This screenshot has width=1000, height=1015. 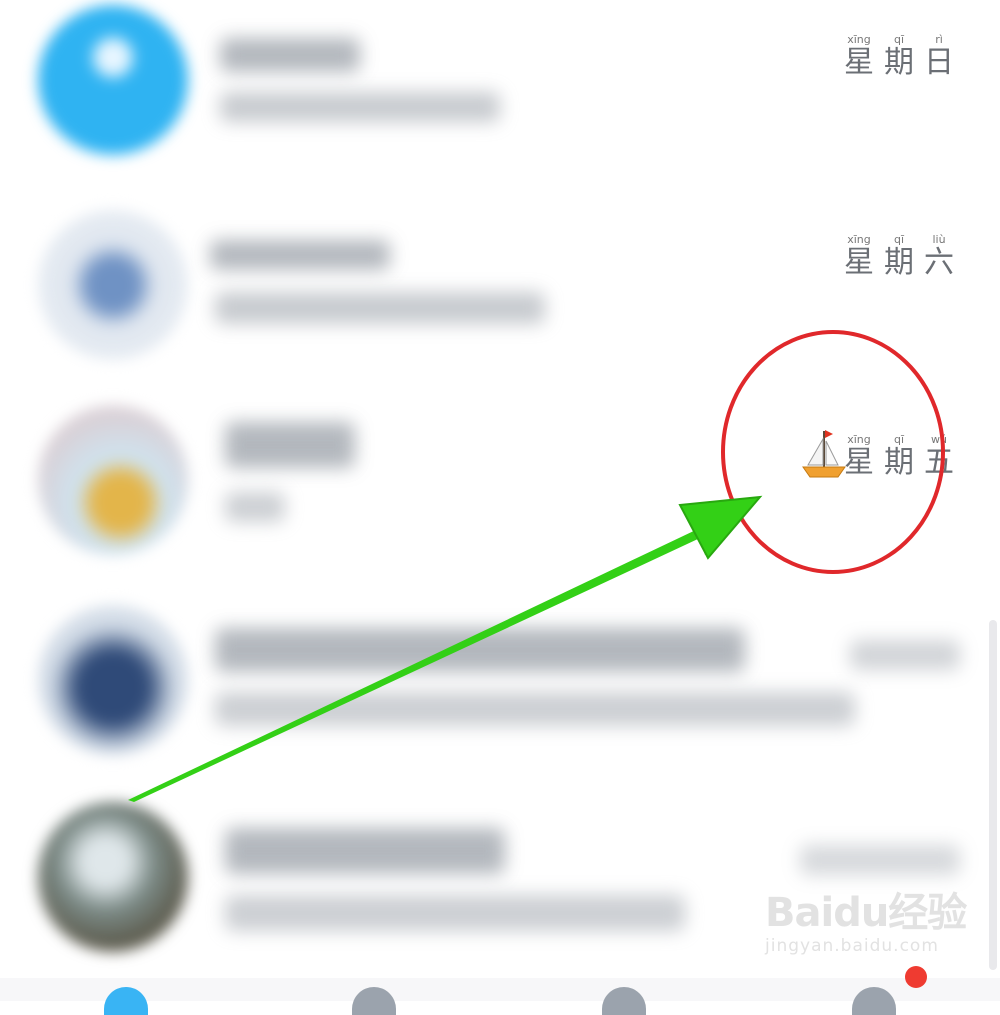 What do you see at coordinates (833, 452) in the screenshot?
I see `highlight-circle` at bounding box center [833, 452].